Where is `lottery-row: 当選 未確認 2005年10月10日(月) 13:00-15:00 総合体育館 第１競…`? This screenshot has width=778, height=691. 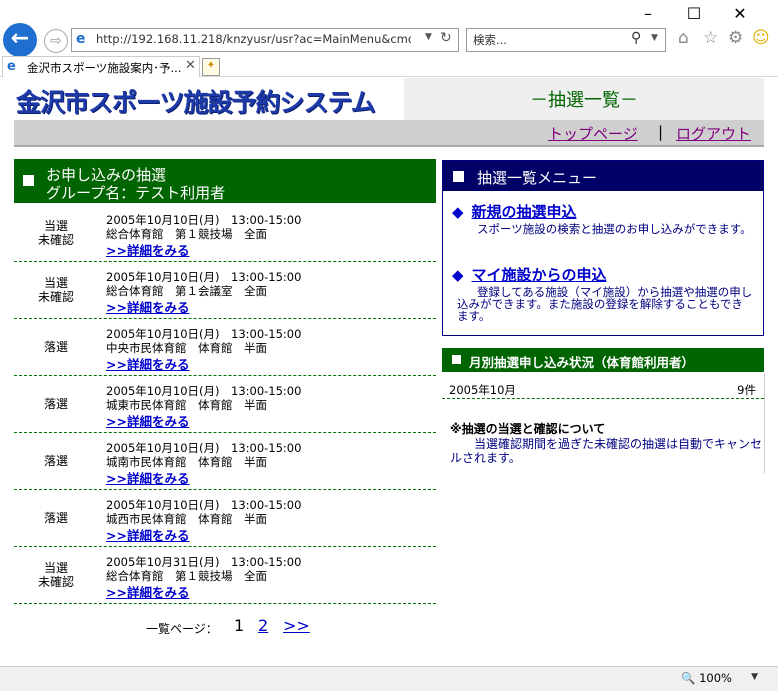 lottery-row: 当選 未確認 2005年10月10日(月) 13:00-15:00 総合体育館 第１競… is located at coordinates (225, 233).